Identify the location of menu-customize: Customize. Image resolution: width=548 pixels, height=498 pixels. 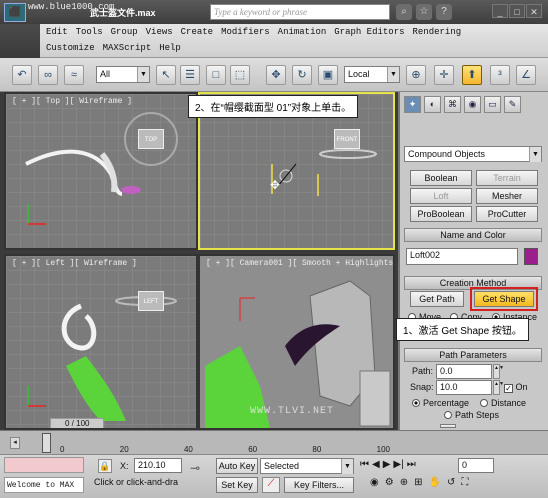
(74, 48).